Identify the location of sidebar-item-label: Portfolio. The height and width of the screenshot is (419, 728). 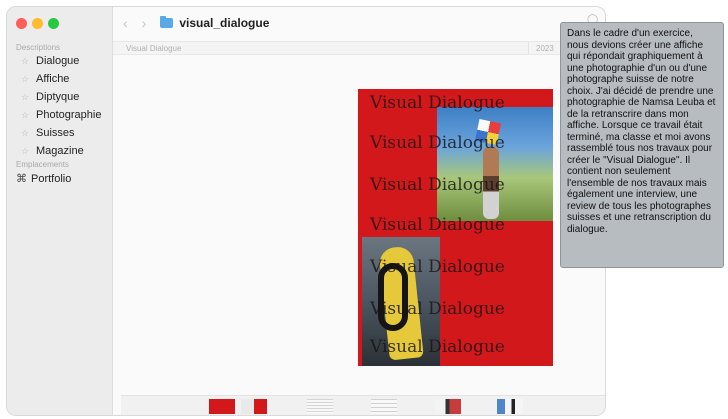
(51, 178).